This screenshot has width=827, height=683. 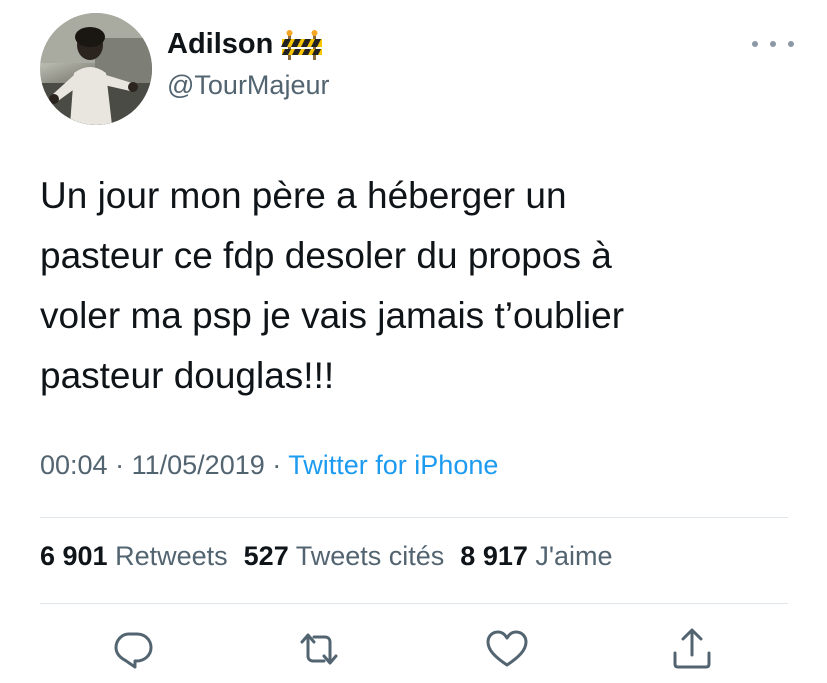 I want to click on display-name-row: Adilson, so click(x=245, y=44).